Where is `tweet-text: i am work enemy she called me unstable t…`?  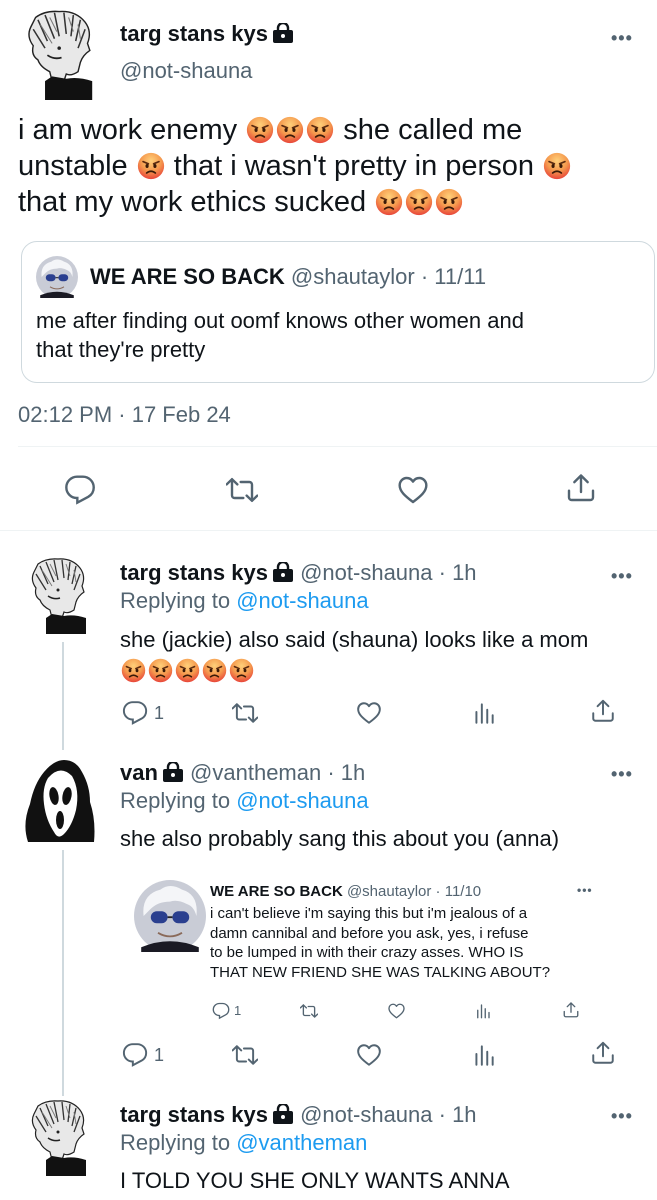
tweet-text: i am work enemy she called me unstable t… is located at coordinates (328, 166).